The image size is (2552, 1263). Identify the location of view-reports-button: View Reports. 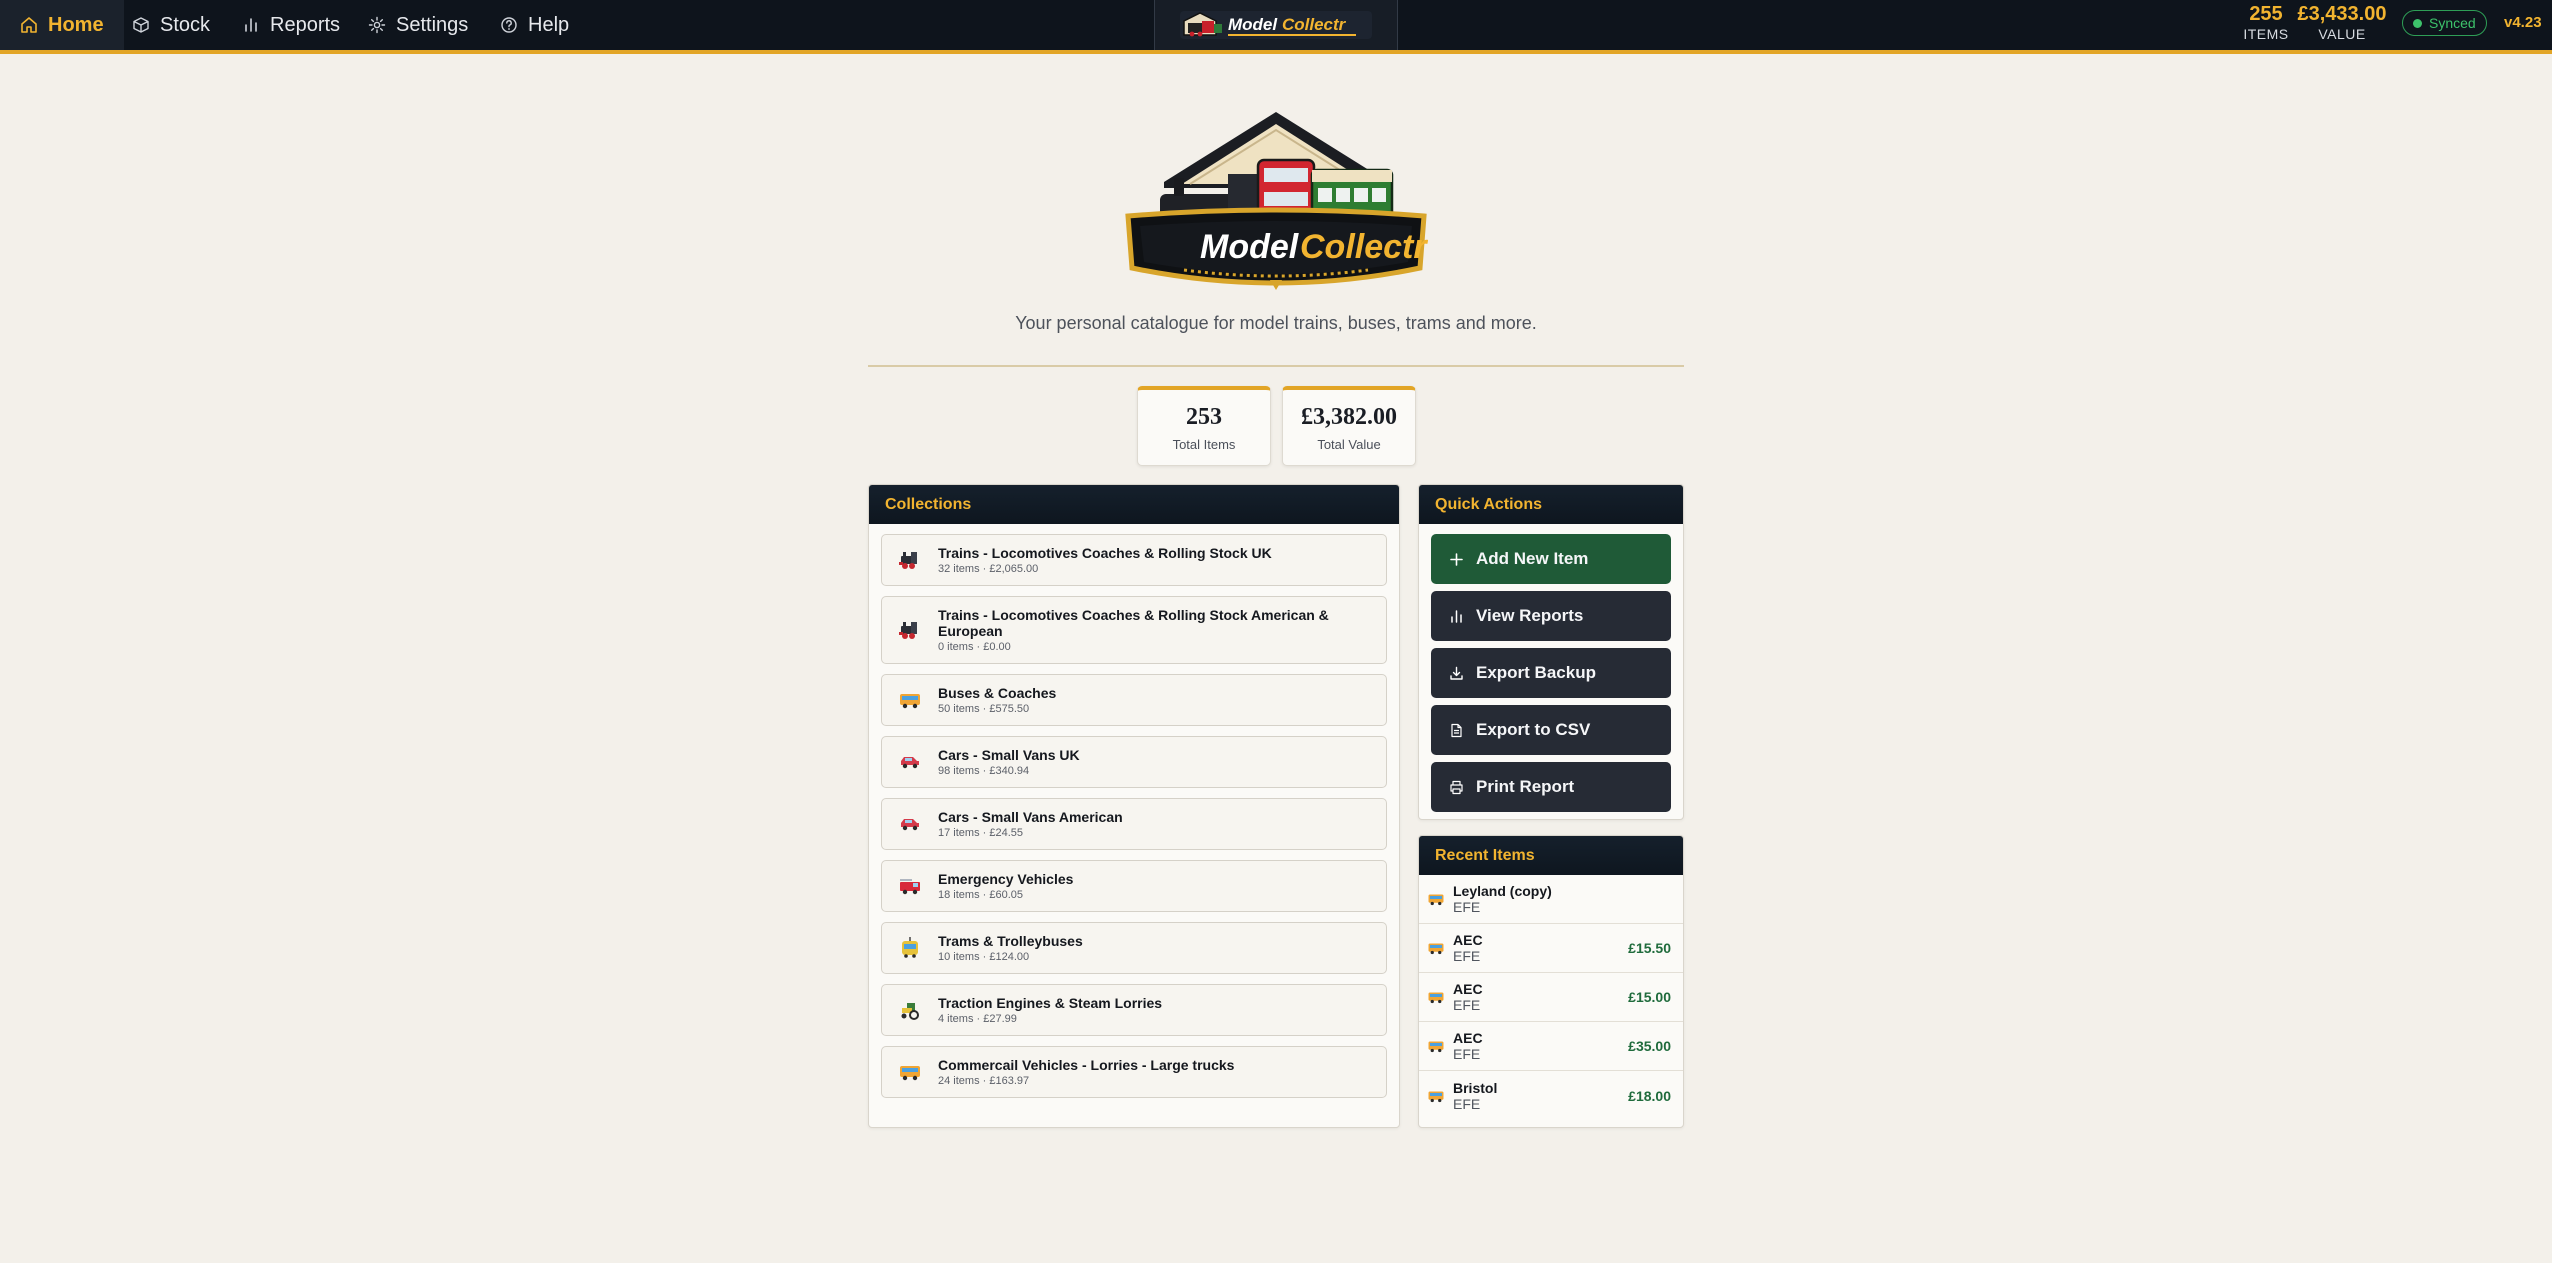
(1551, 616).